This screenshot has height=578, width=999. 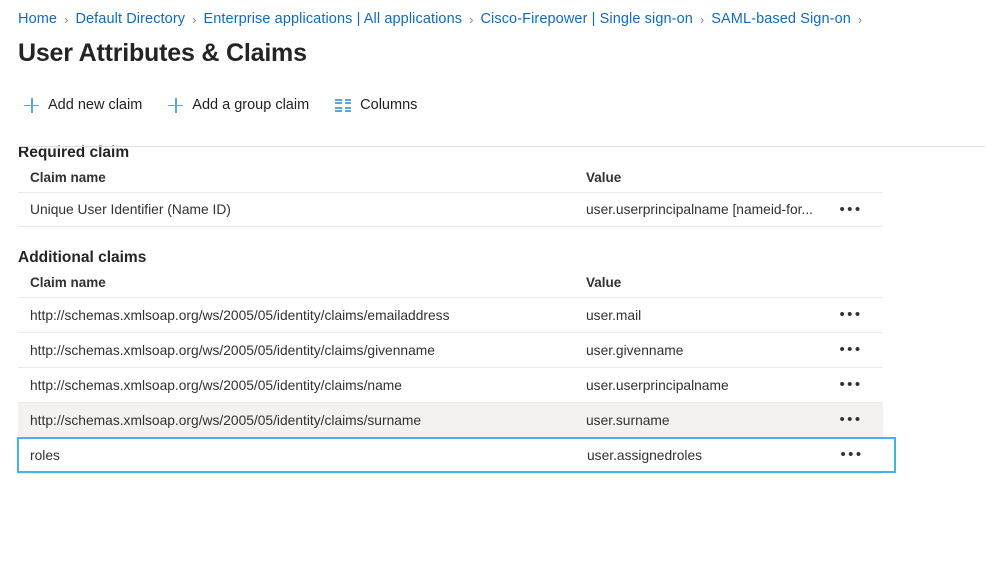 What do you see at coordinates (614, 315) in the screenshot?
I see `claim-value-cell: user.mail` at bounding box center [614, 315].